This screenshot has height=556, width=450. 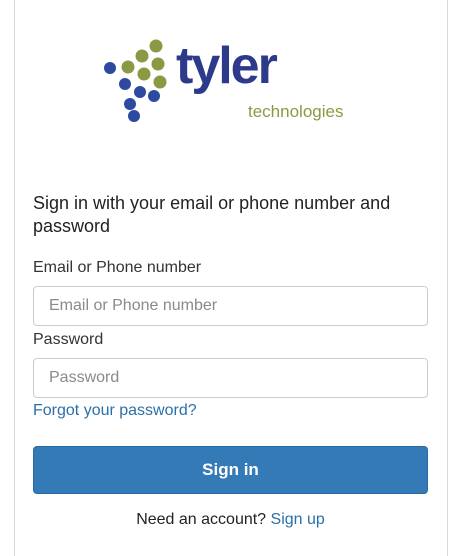 I want to click on forgot-password-link: Forgot your password?, so click(x=115, y=411).